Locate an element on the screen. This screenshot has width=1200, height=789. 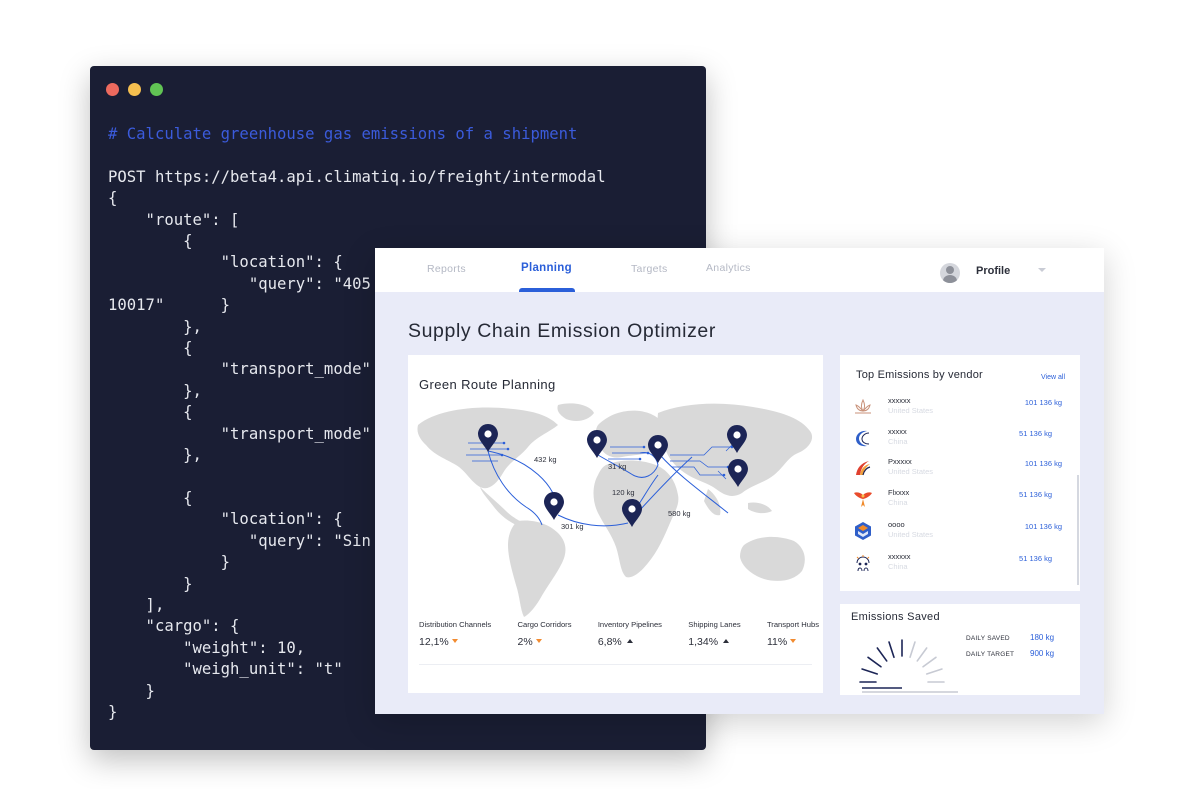
chevron-down-icon is located at coordinates (1042, 270).